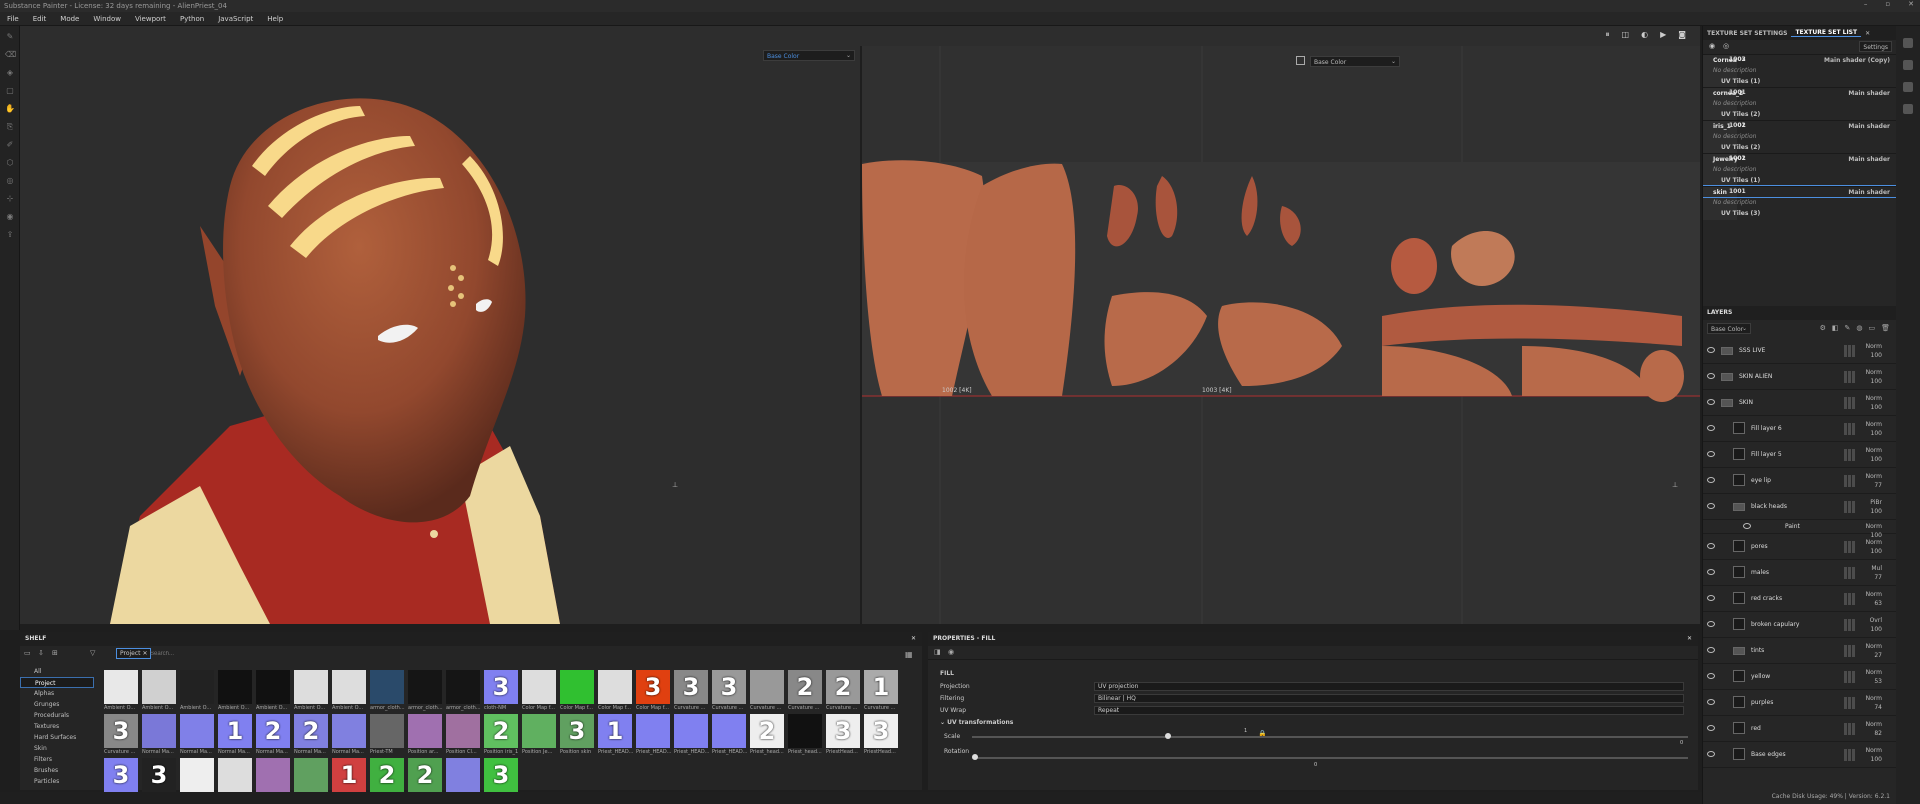  What do you see at coordinates (1663, 35) in the screenshot?
I see `video-icon: ▶` at bounding box center [1663, 35].